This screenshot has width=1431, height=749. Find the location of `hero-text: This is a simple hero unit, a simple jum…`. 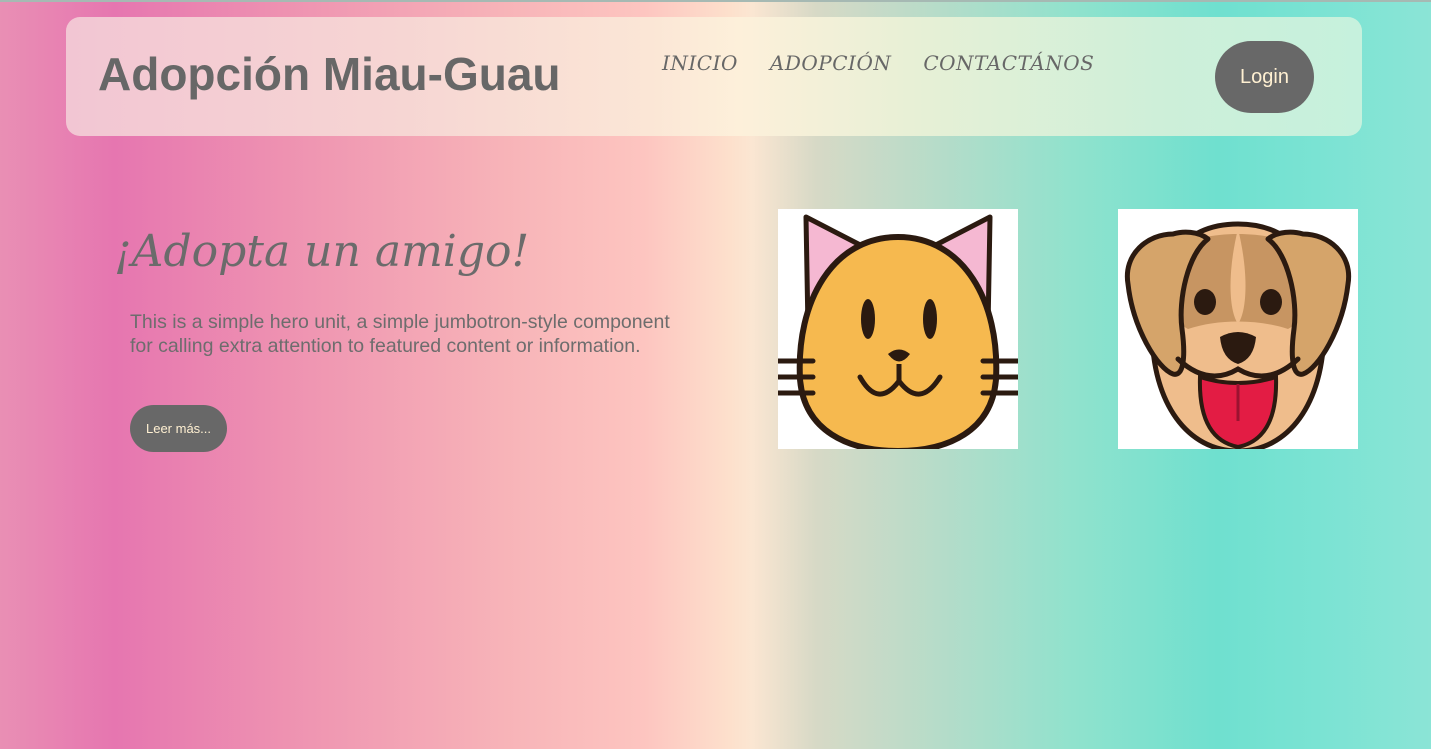

hero-text: This is a simple hero unit, a simple jum… is located at coordinates (400, 334).